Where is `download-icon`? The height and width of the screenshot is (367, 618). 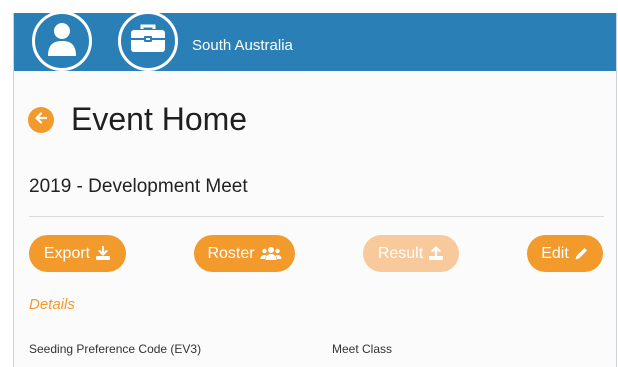
download-icon is located at coordinates (103, 253).